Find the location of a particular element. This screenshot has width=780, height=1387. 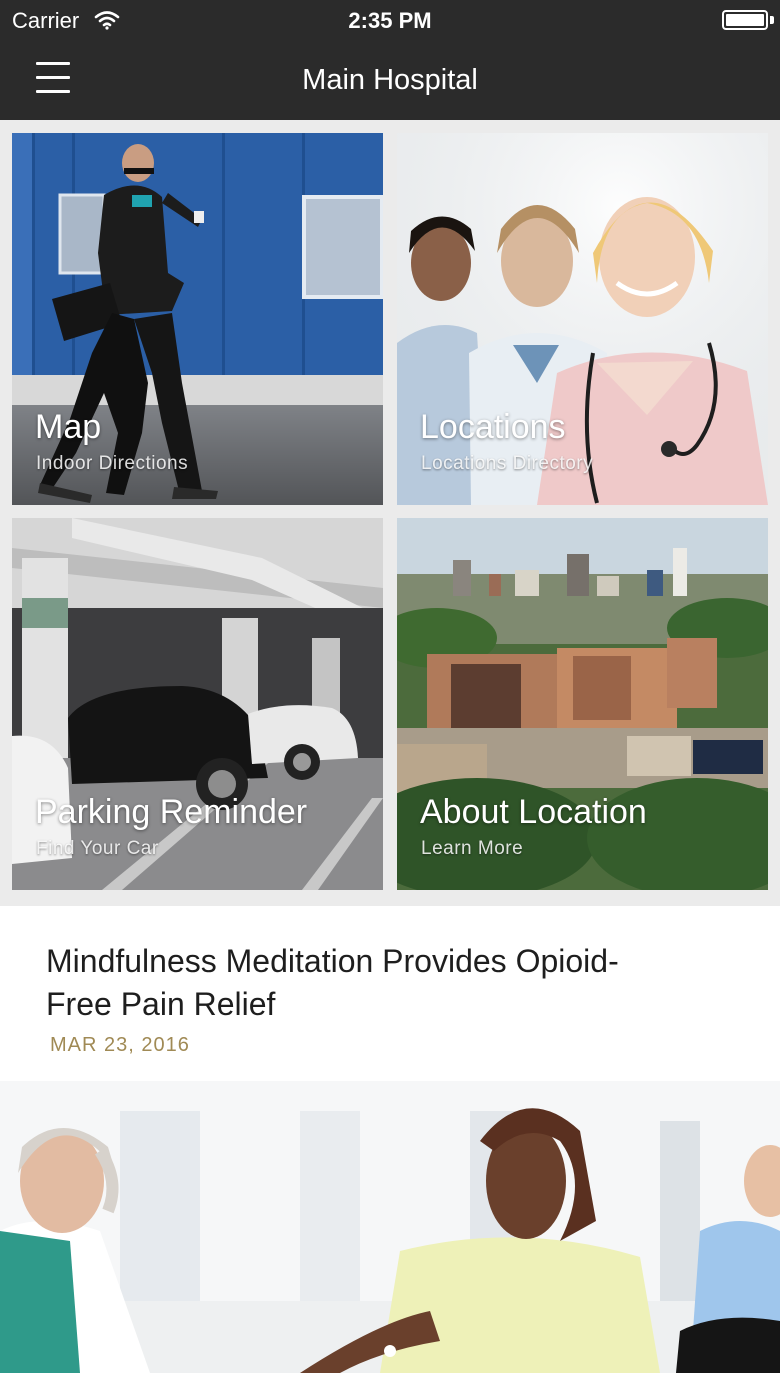

tile-parking-reminder: Parking Reminder Find Your Car is located at coordinates (197, 704).